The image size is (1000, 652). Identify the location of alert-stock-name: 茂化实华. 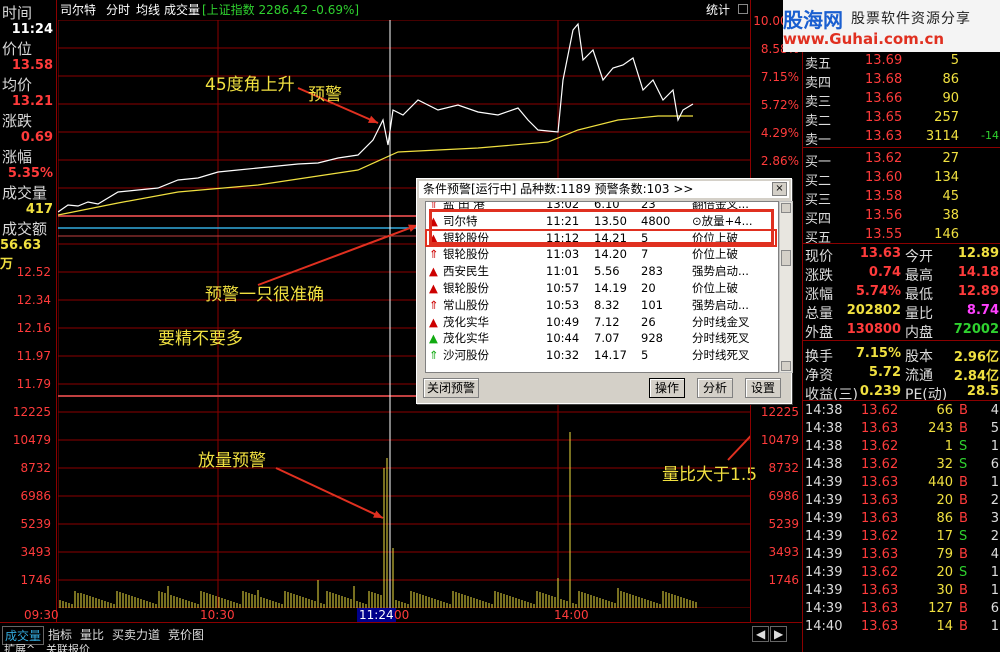
(466, 321).